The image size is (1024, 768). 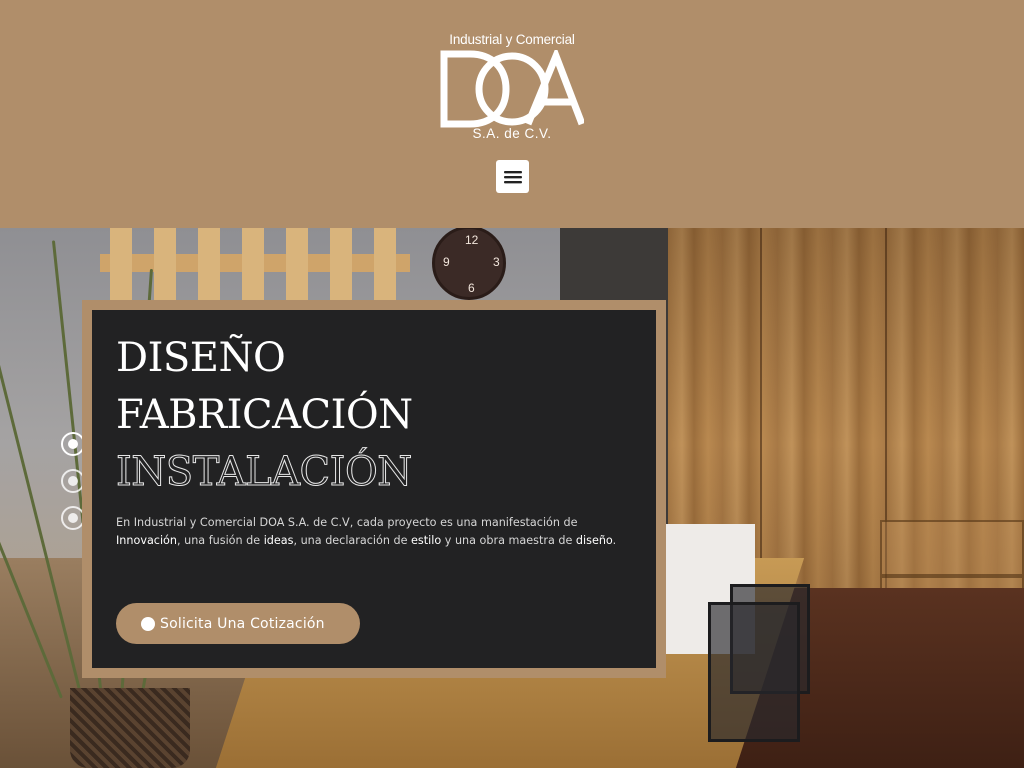 I want to click on doa-logo-mark, so click(x=512, y=89).